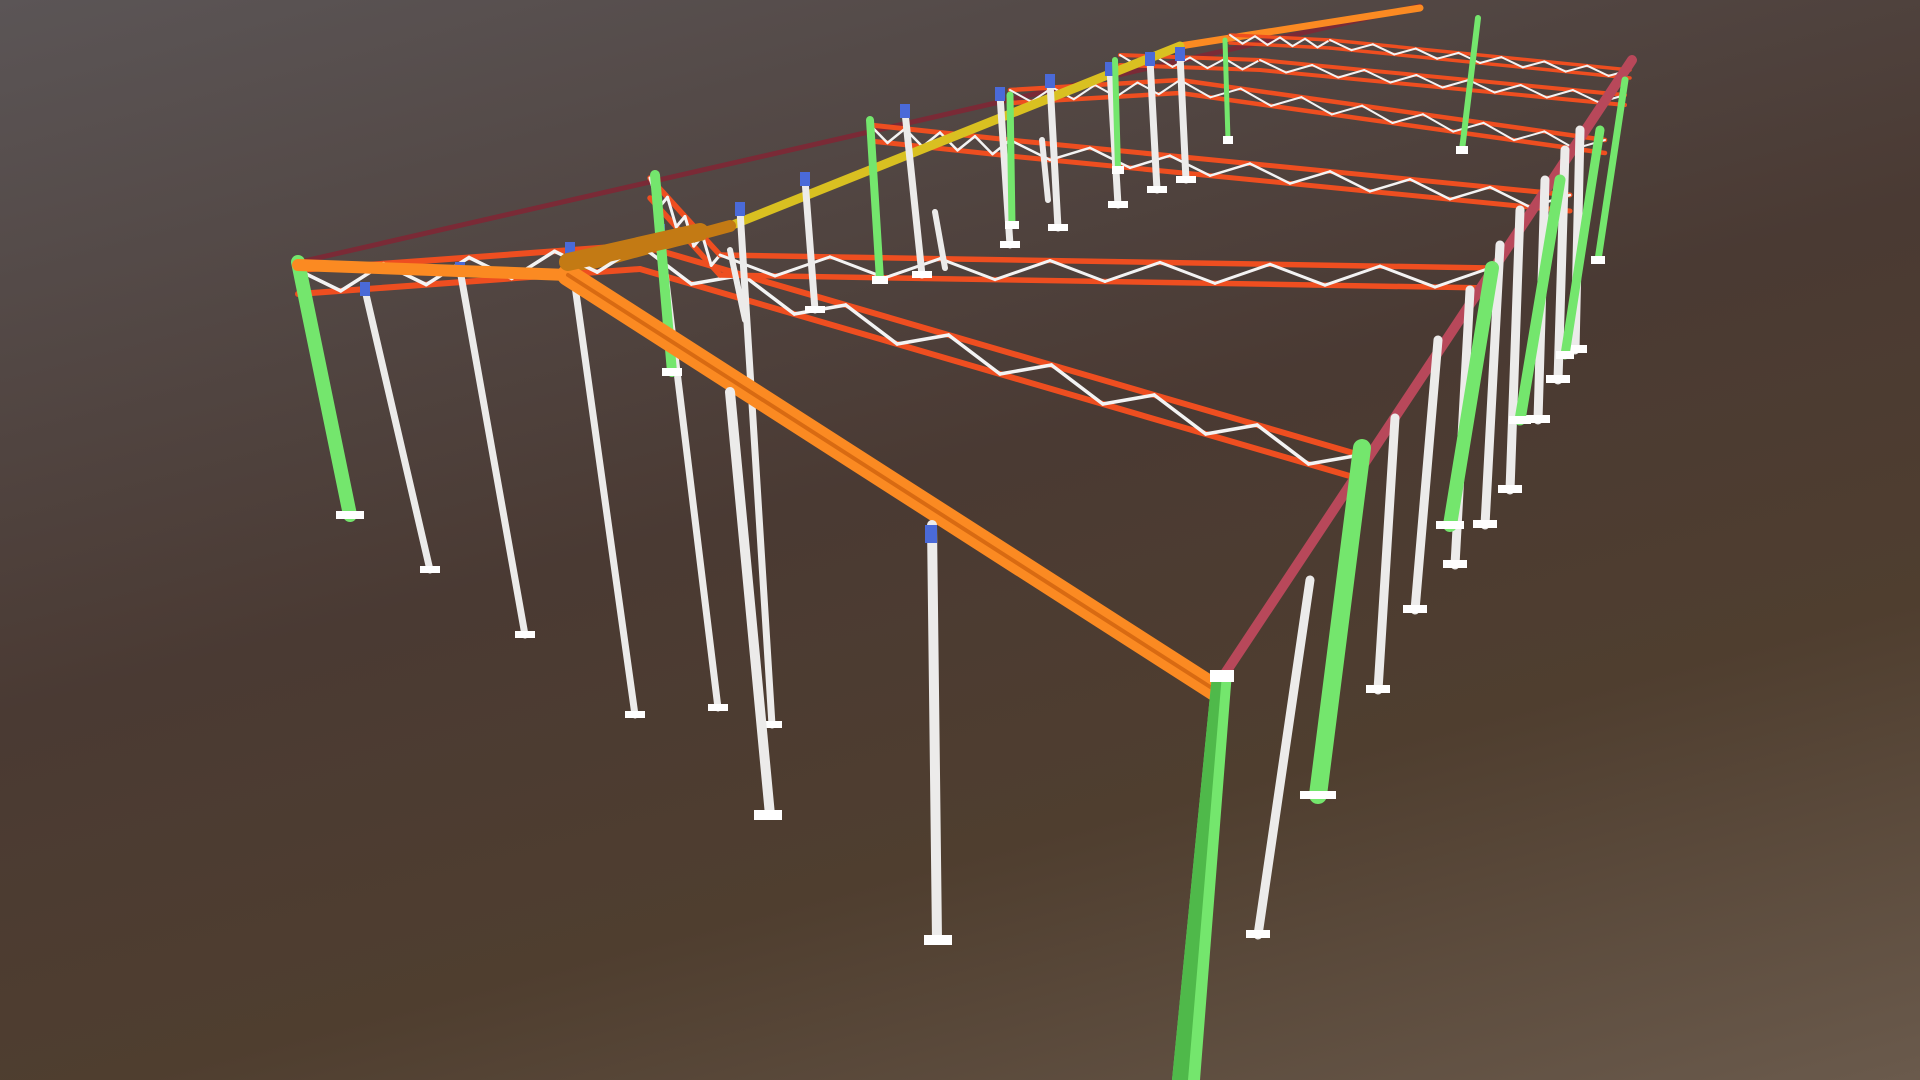 The image size is (1920, 1080). What do you see at coordinates (891, 482) in the screenshot?
I see `gable-rafter-edge` at bounding box center [891, 482].